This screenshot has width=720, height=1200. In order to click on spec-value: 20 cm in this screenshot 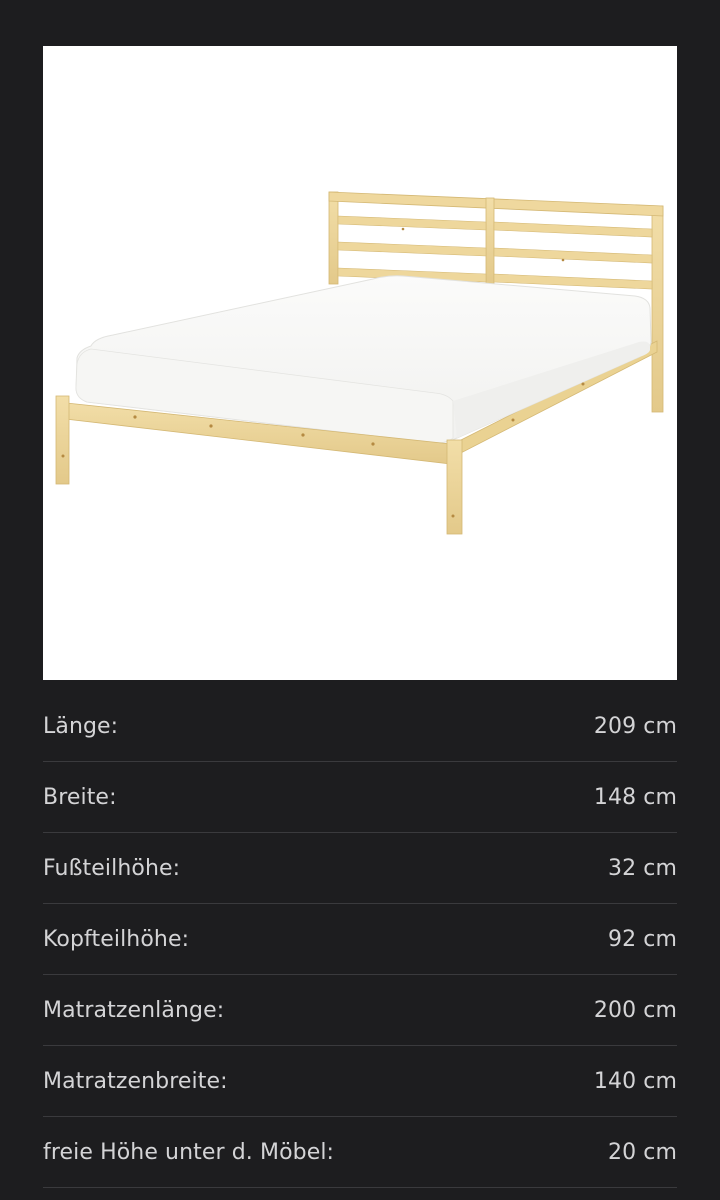, I will do `click(642, 1152)`.